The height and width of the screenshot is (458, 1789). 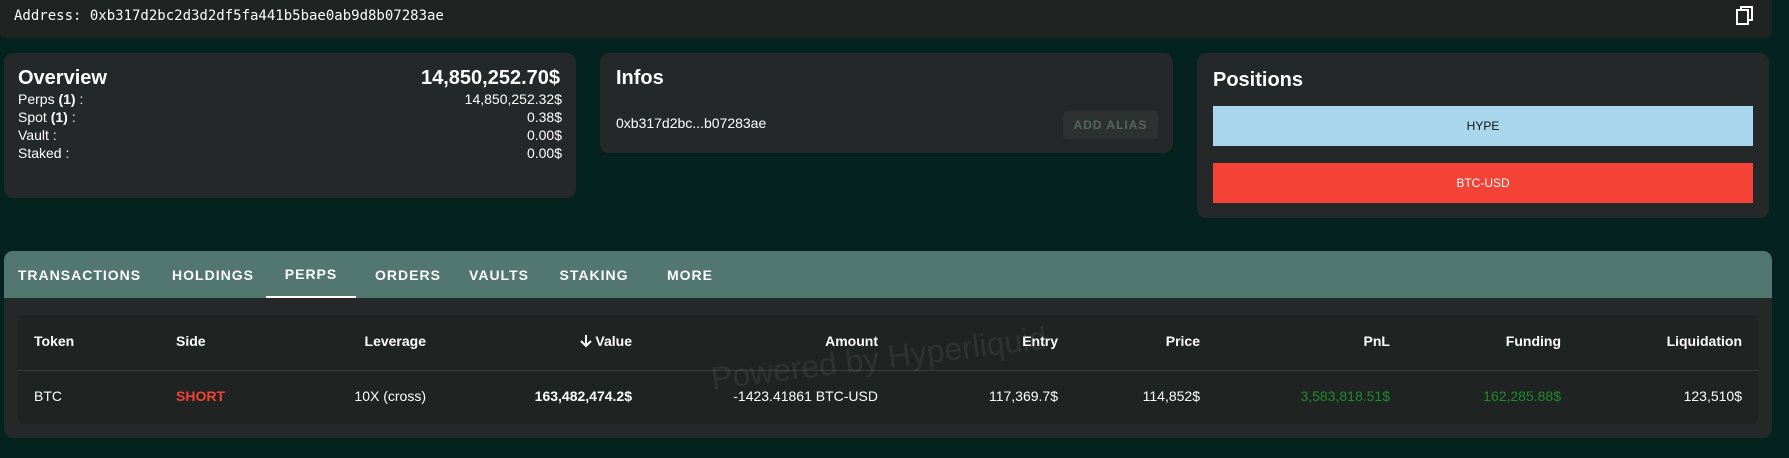 I want to click on arrow-down-icon, so click(x=586, y=341).